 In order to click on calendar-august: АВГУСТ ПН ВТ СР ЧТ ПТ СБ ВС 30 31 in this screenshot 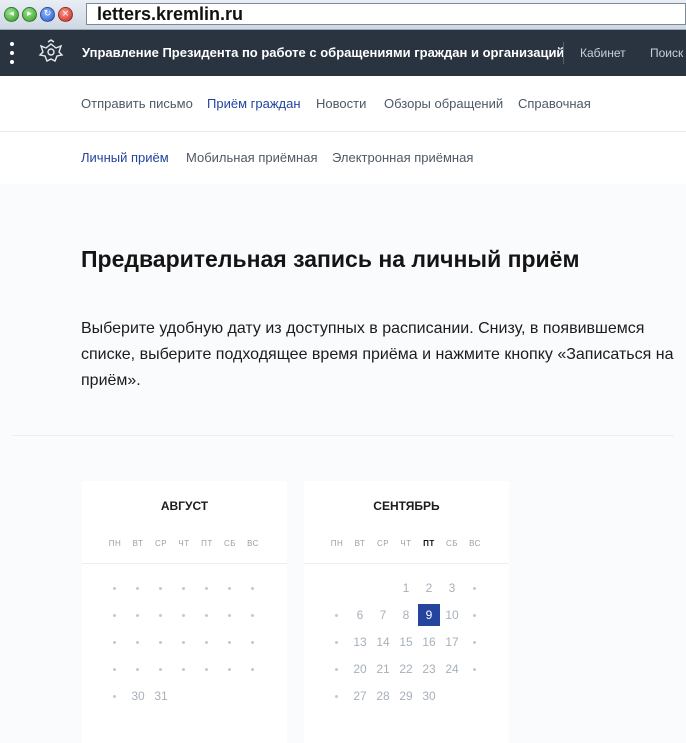, I will do `click(184, 612)`.